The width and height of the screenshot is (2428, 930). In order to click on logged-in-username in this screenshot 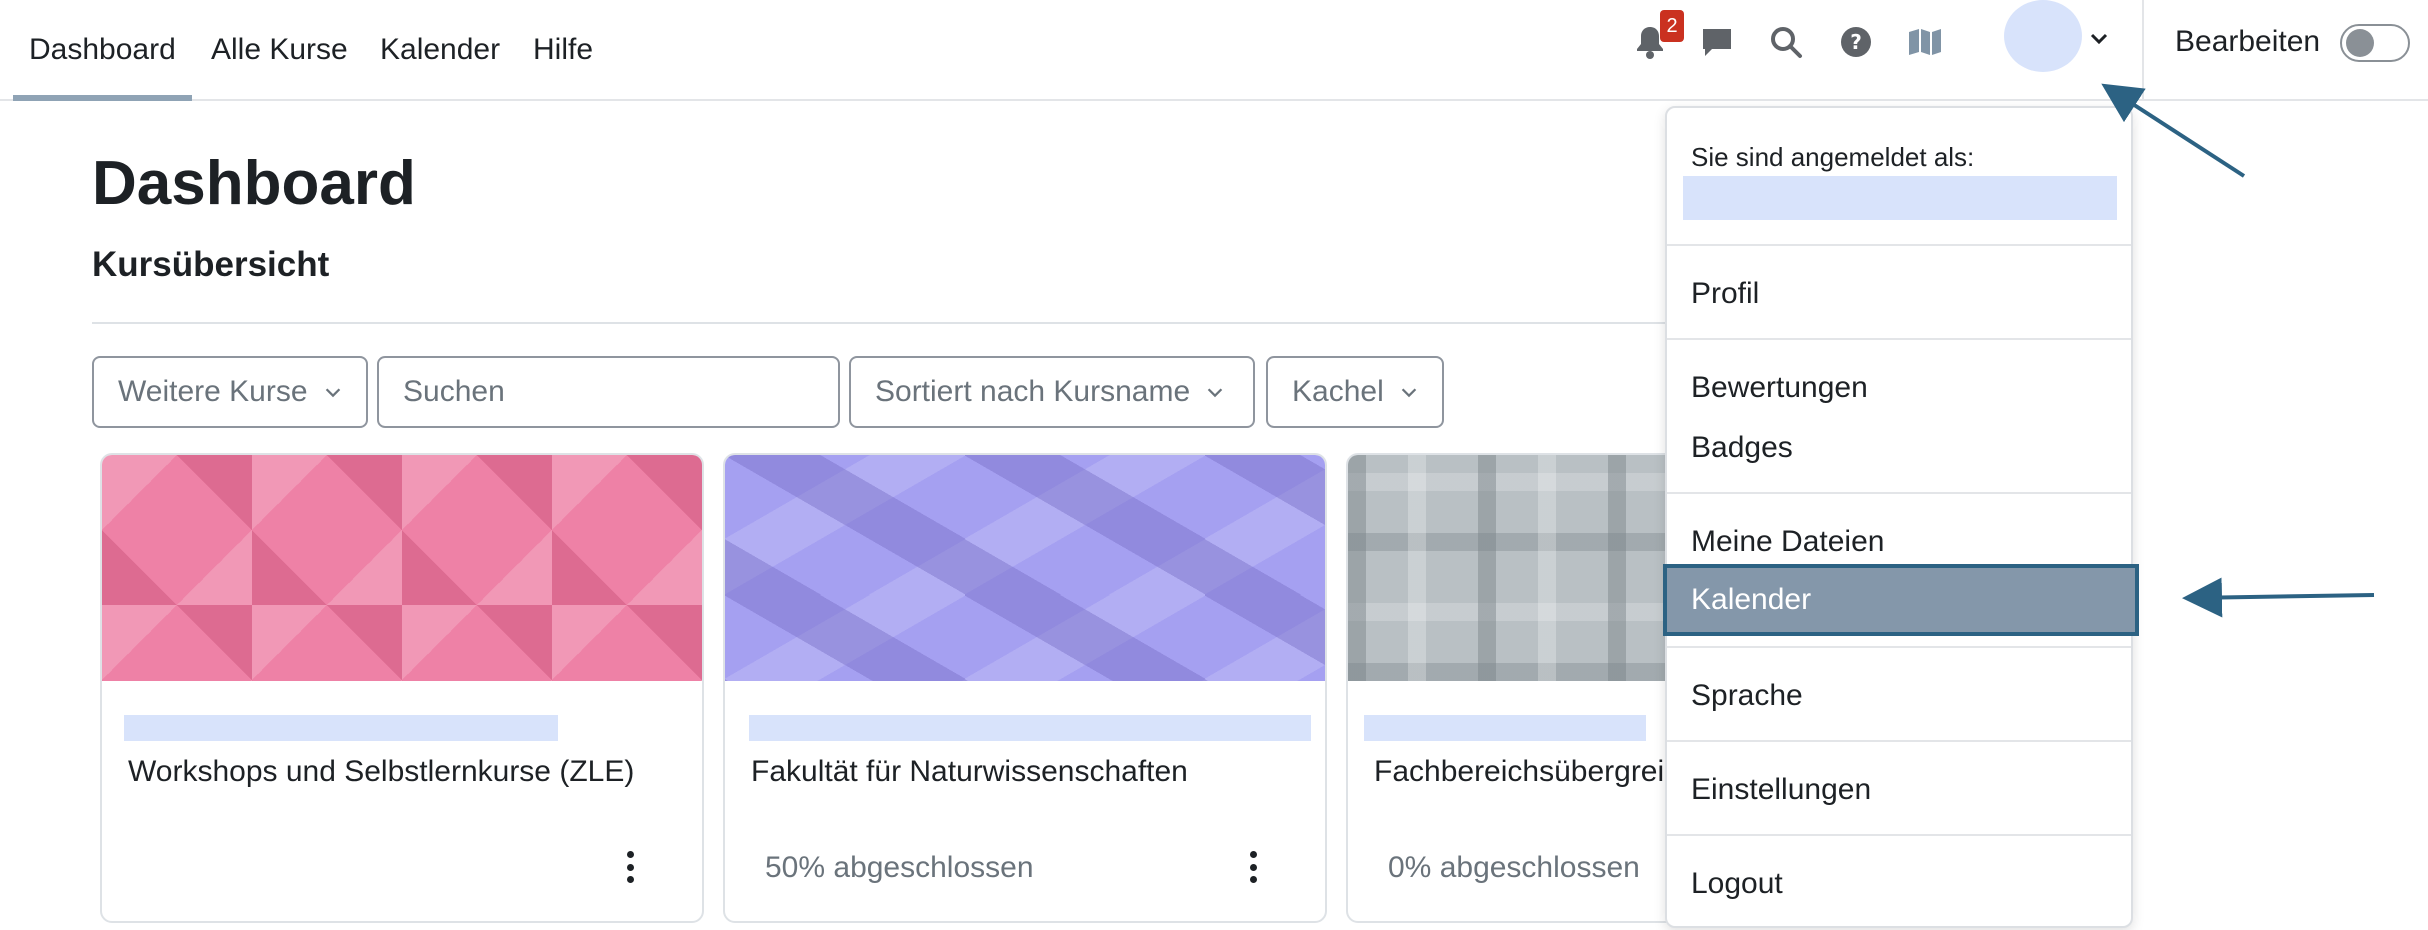, I will do `click(1900, 198)`.